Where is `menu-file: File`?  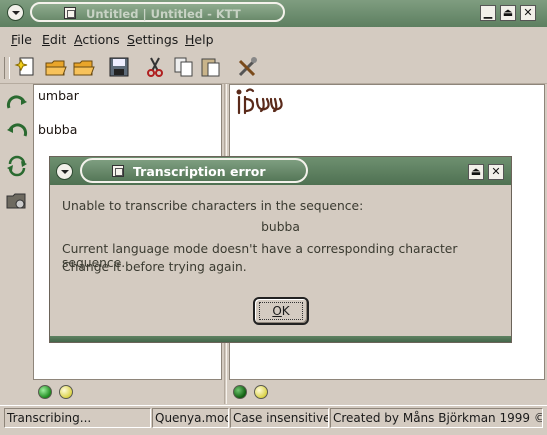
menu-file: File is located at coordinates (21, 39).